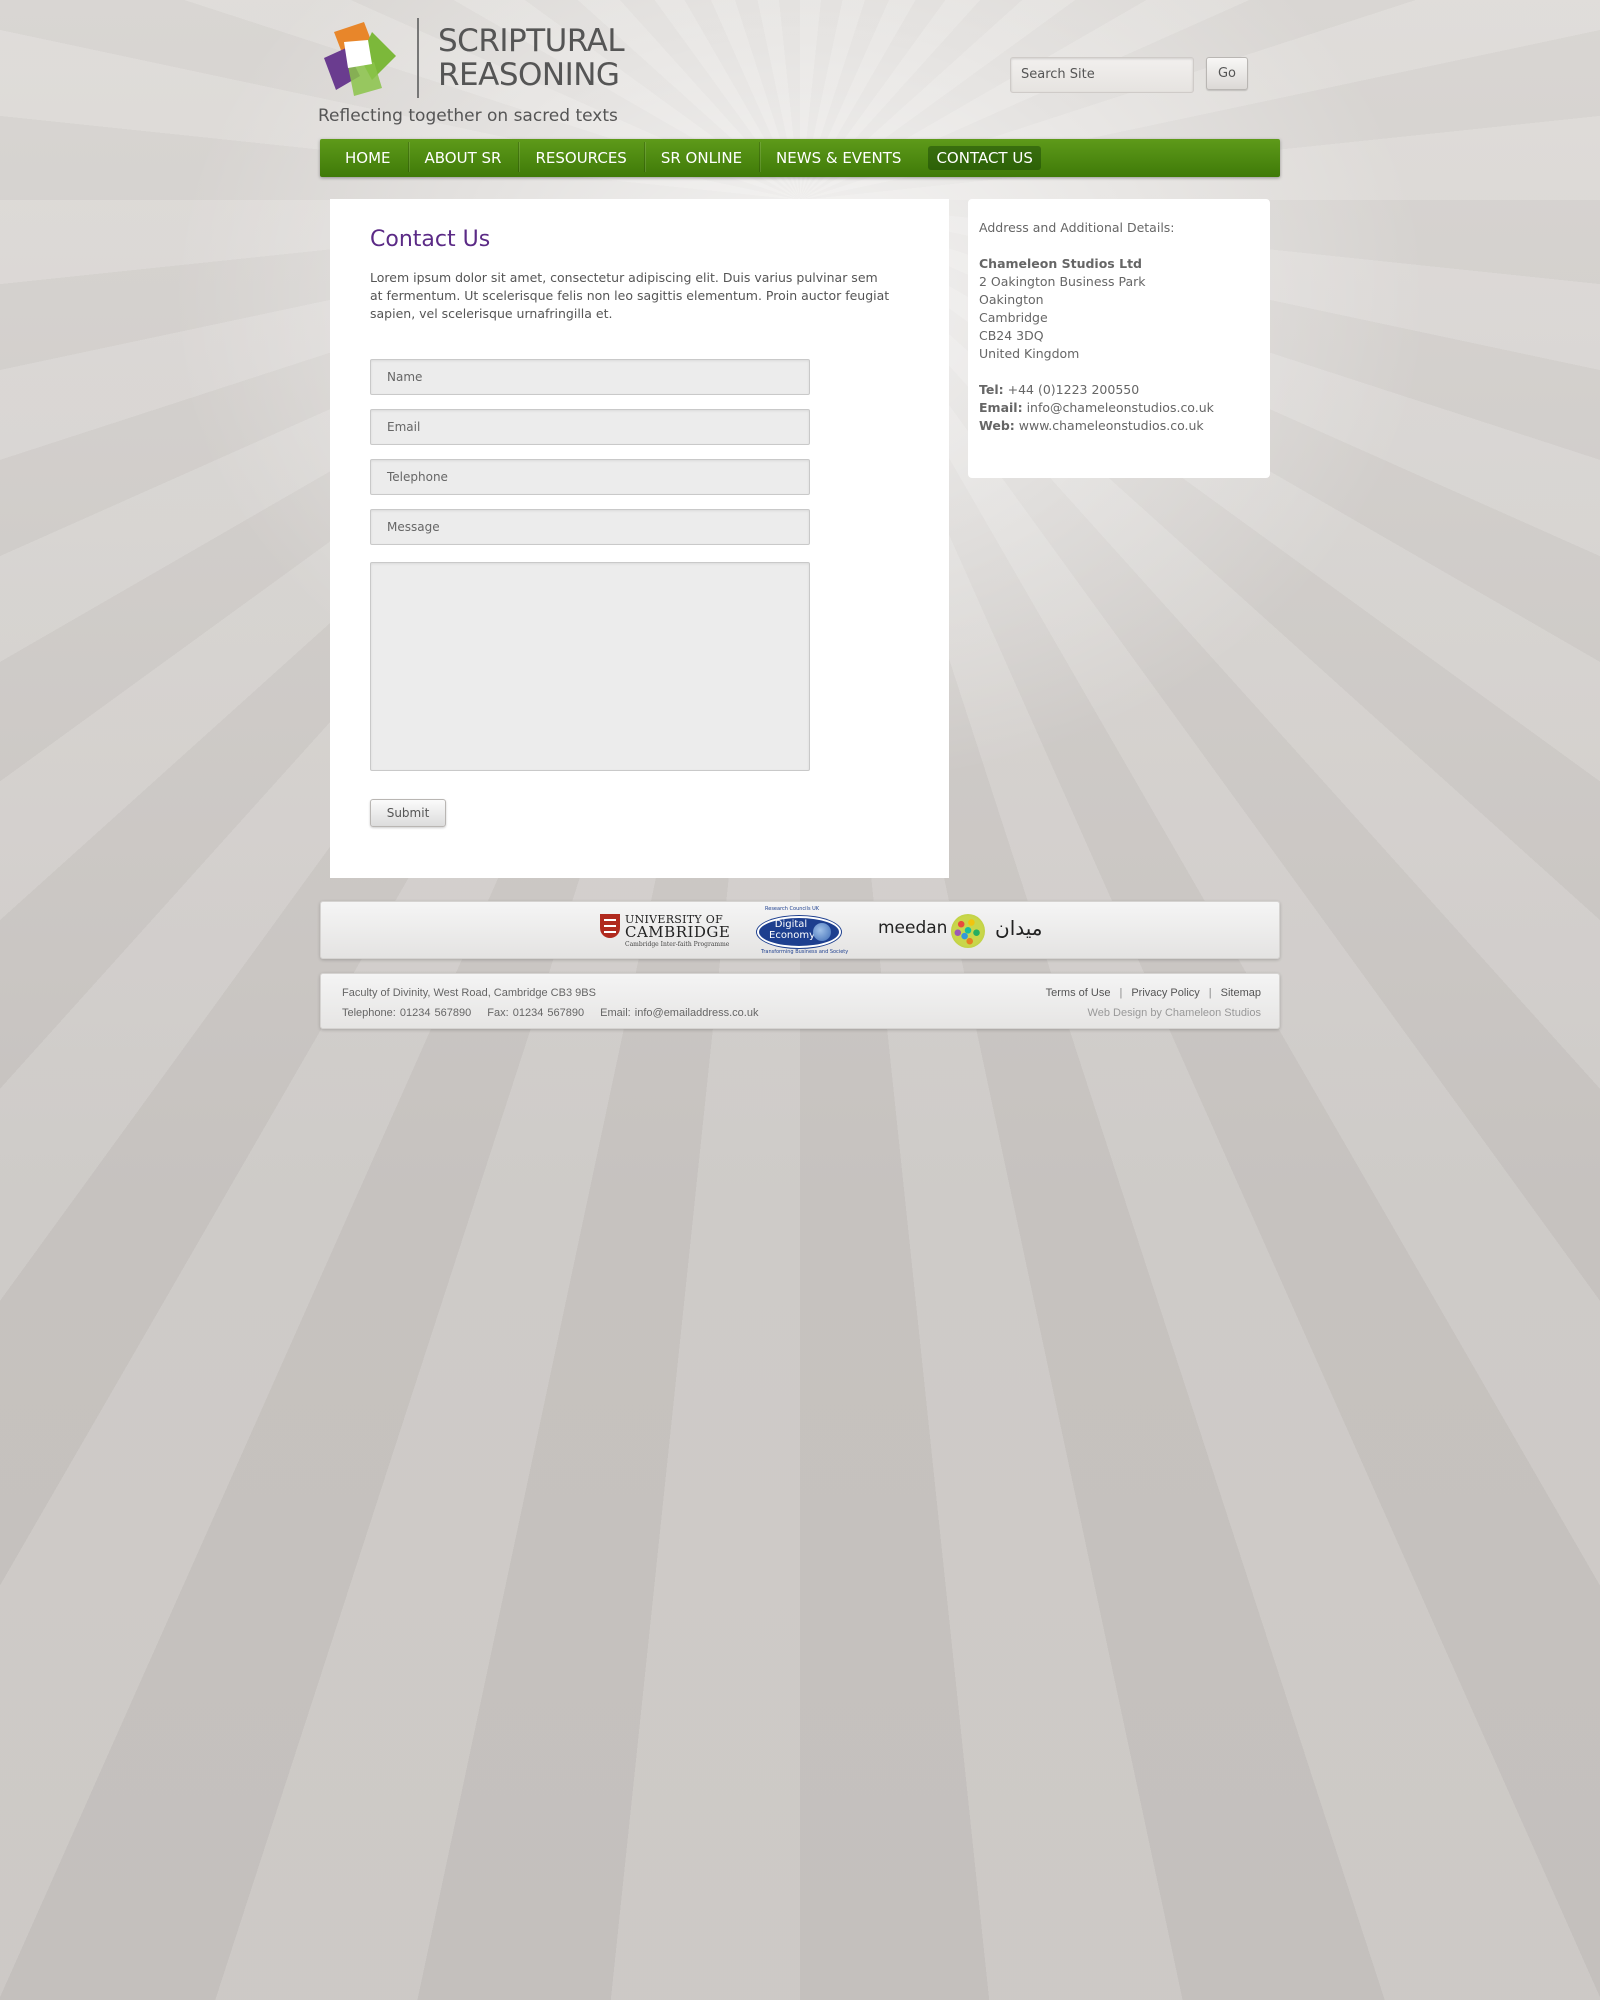 Image resolution: width=1600 pixels, height=2000 pixels. What do you see at coordinates (590, 377) in the screenshot?
I see `name-field: Name` at bounding box center [590, 377].